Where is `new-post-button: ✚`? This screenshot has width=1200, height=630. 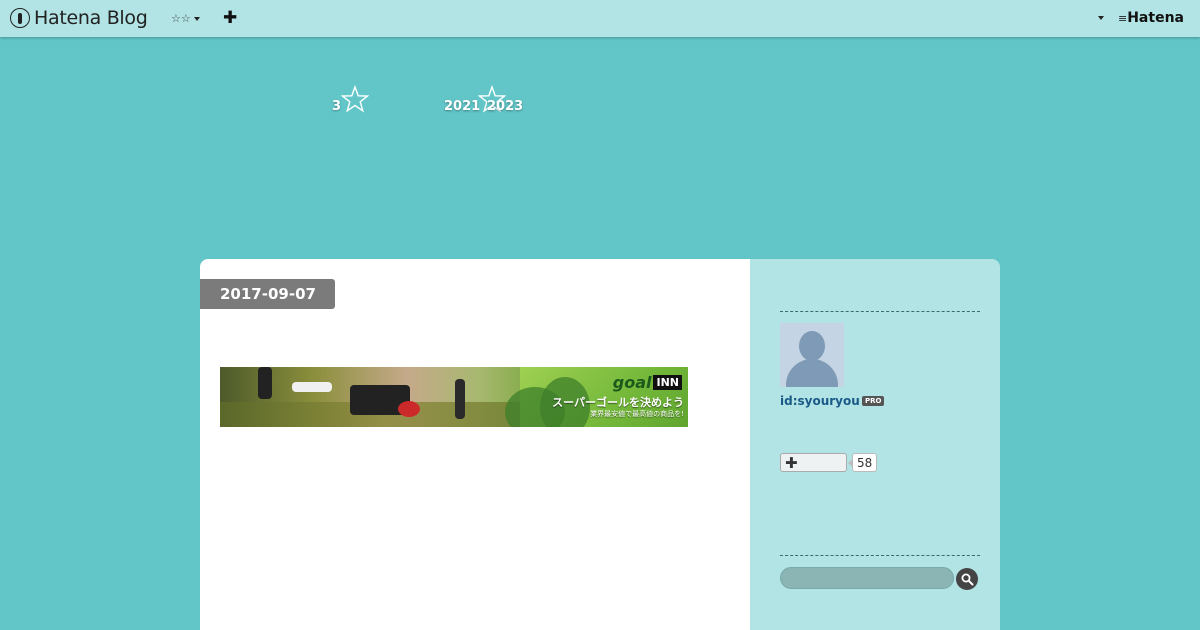 new-post-button: ✚ is located at coordinates (230, 18).